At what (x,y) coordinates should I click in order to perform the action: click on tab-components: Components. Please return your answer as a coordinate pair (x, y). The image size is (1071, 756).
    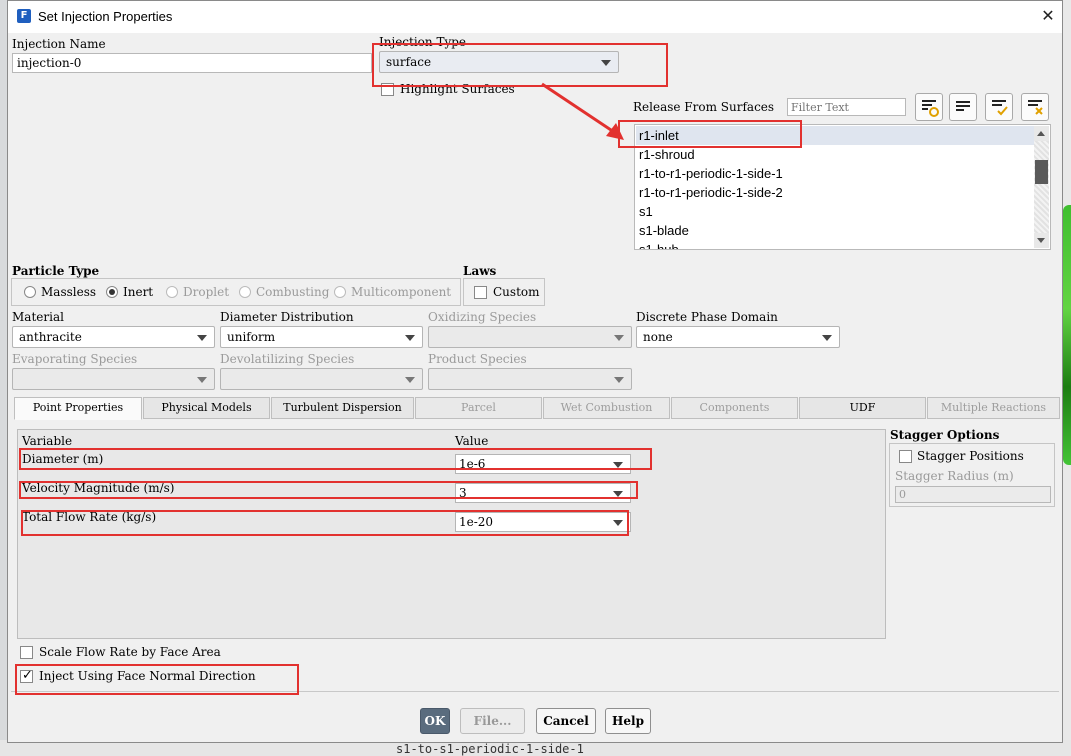
    Looking at the image, I should click on (734, 408).